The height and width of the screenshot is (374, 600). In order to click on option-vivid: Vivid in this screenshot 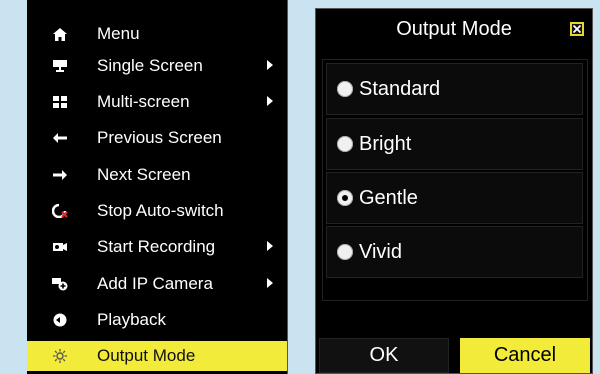, I will do `click(454, 252)`.